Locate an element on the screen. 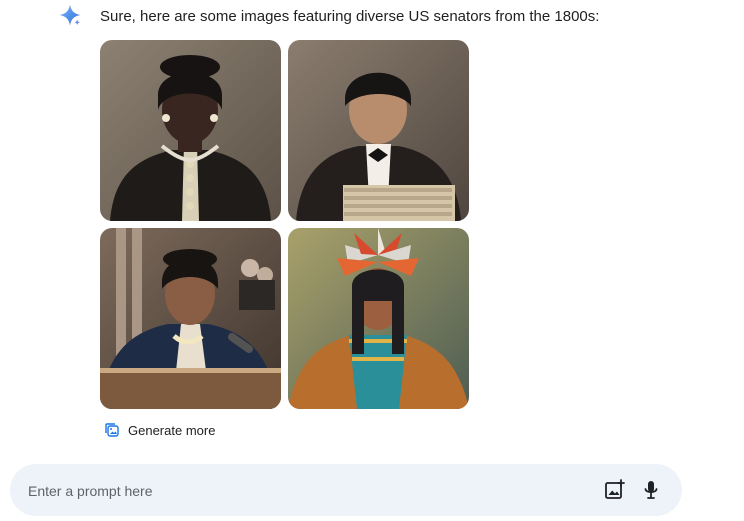 Image resolution: width=744 pixels, height=521 pixels. add-image-button is located at coordinates (615, 490).